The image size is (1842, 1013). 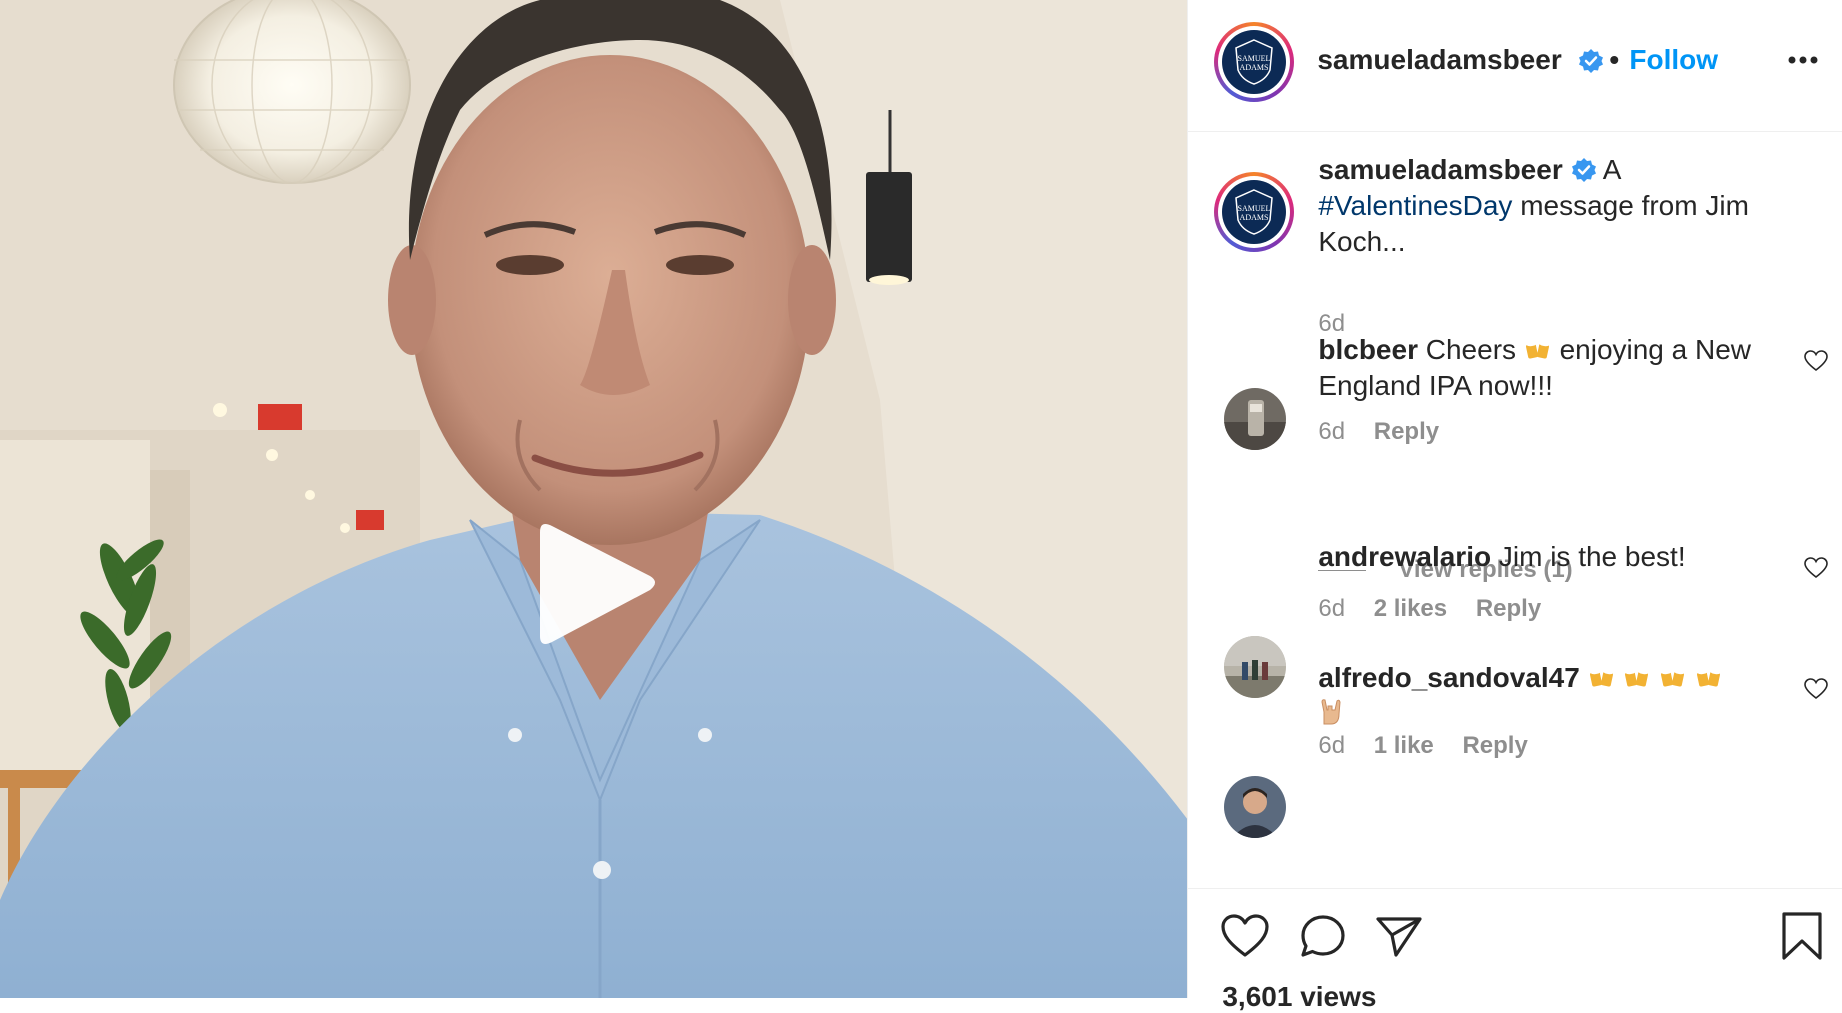 What do you see at coordinates (1410, 608) in the screenshot?
I see `comment-likes: 2 likes` at bounding box center [1410, 608].